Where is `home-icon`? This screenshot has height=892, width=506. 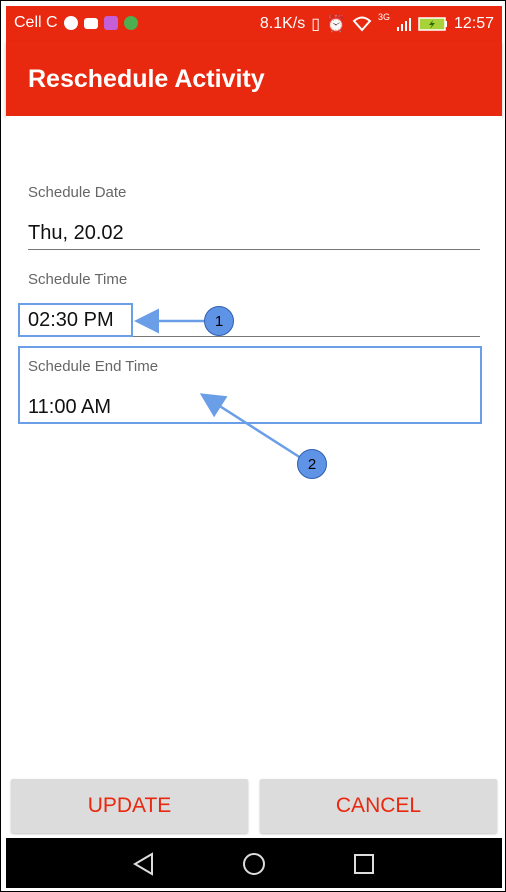 home-icon is located at coordinates (254, 864).